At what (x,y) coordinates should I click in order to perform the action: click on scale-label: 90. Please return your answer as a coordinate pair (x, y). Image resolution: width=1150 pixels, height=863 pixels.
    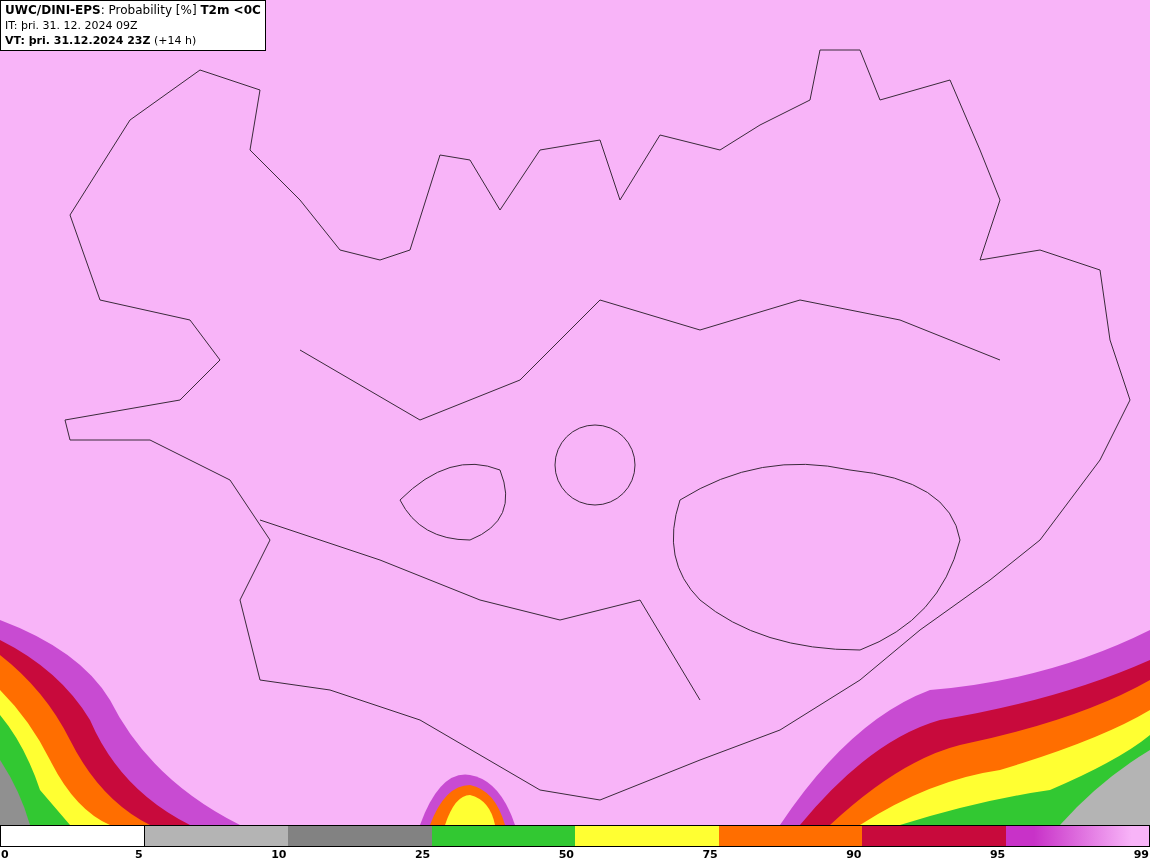
    Looking at the image, I should click on (854, 854).